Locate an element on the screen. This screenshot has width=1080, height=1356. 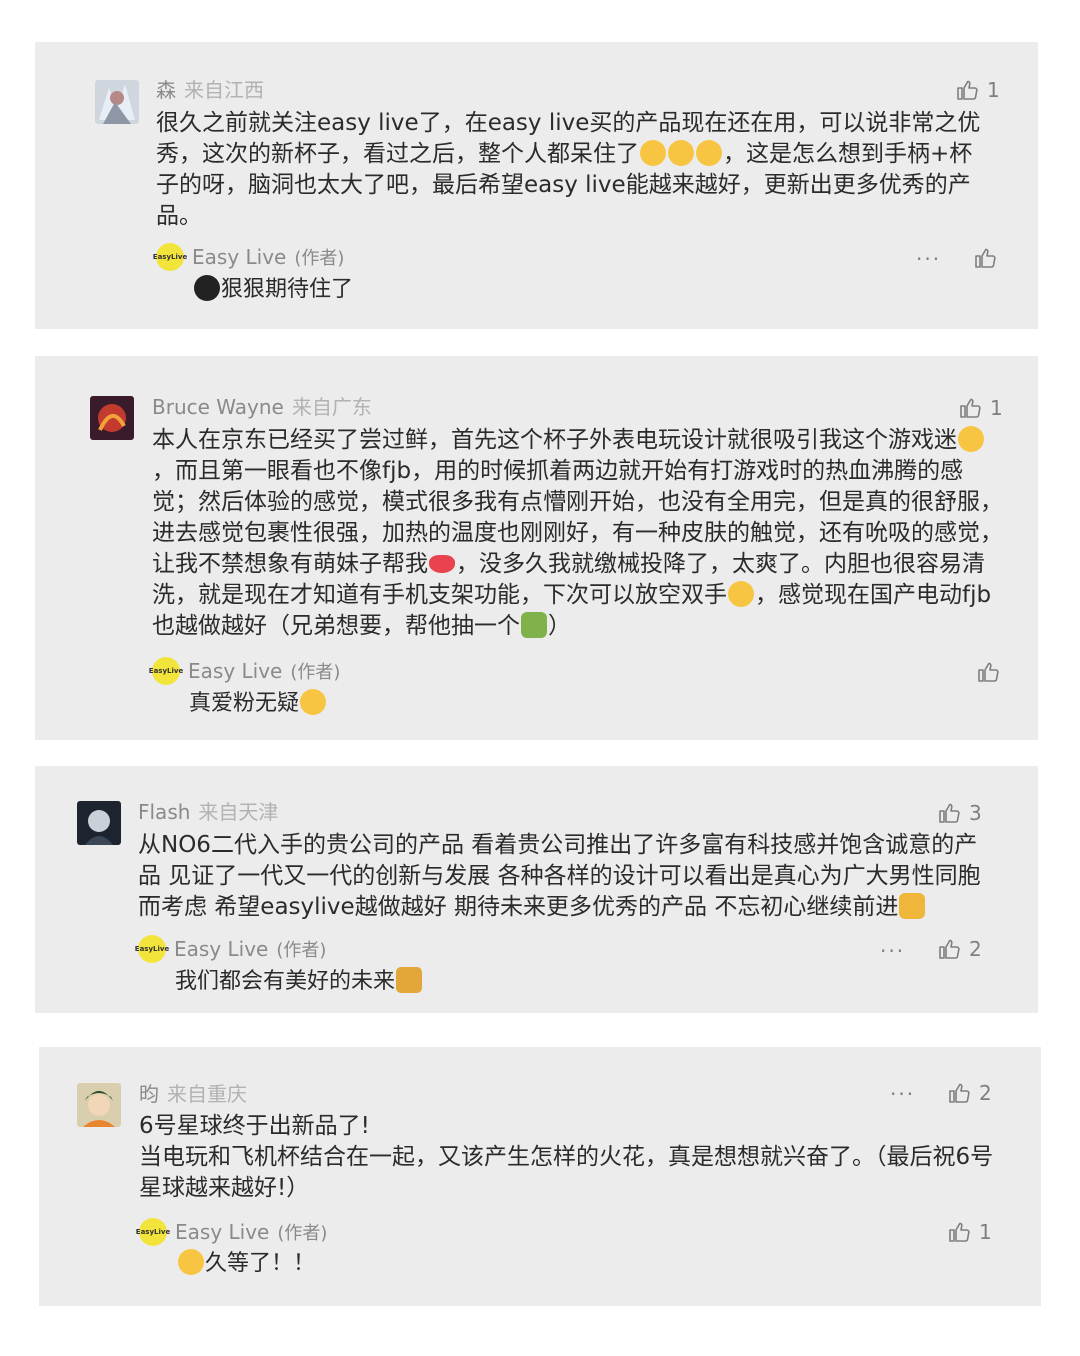
comment-header: Flash 来自天津 is located at coordinates (208, 812).